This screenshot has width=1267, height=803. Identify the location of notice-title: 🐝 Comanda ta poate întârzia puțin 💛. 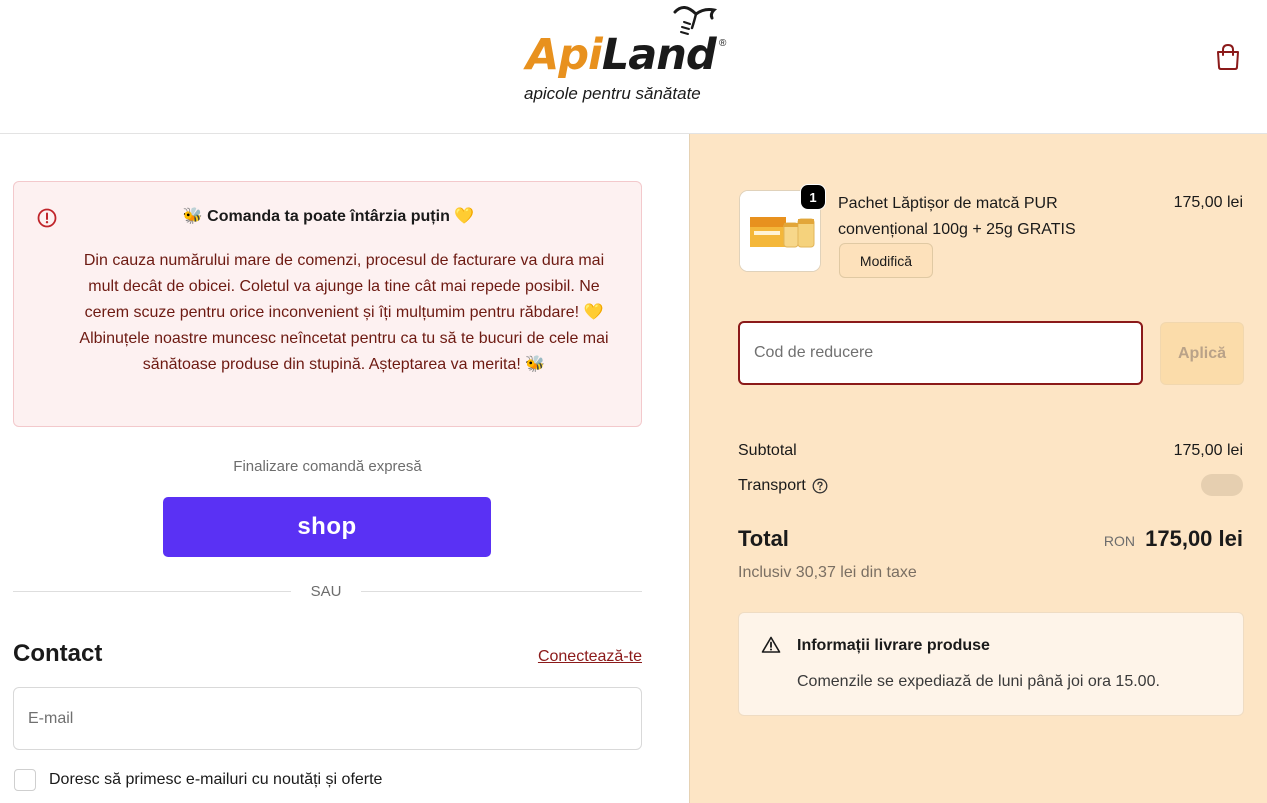
(328, 216).